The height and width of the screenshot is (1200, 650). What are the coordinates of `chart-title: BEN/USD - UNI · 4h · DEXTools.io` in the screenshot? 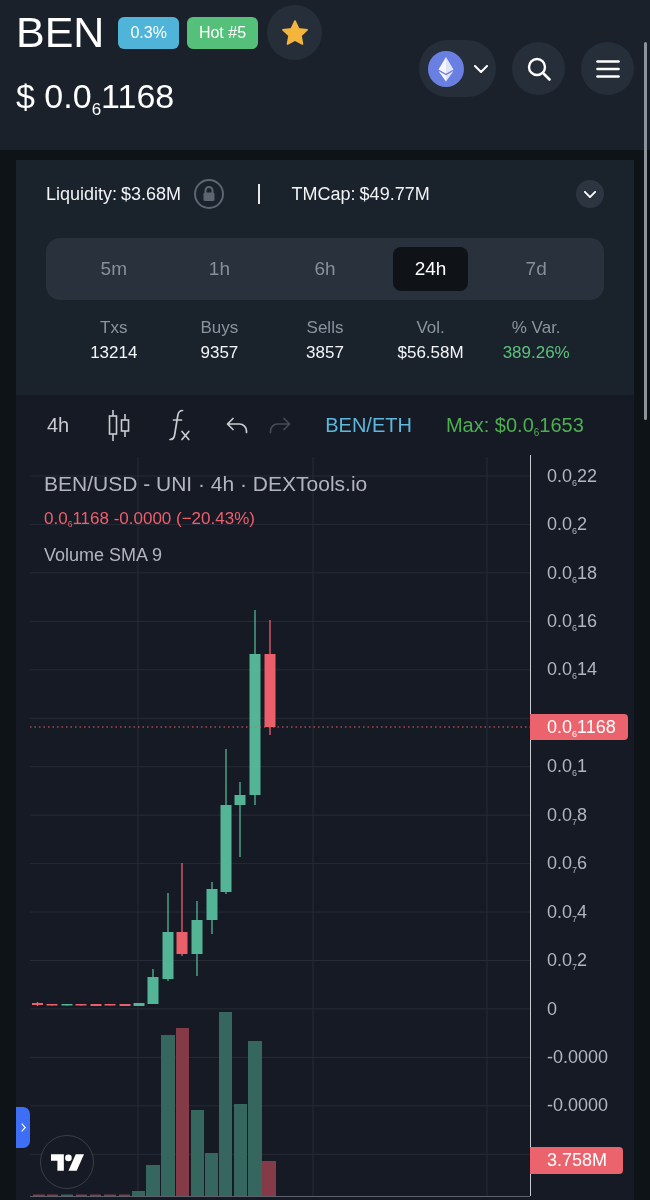 It's located at (206, 484).